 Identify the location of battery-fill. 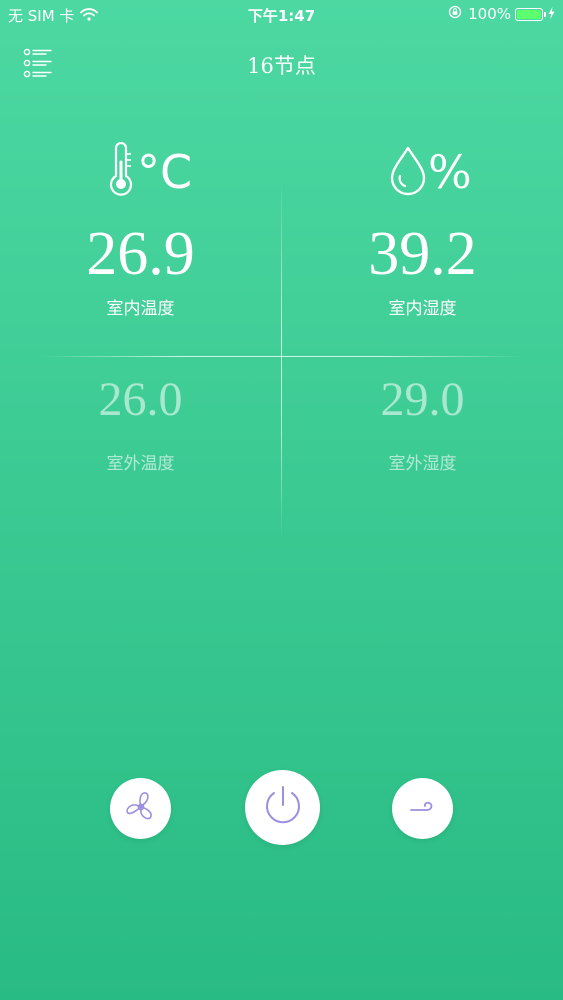
(529, 14).